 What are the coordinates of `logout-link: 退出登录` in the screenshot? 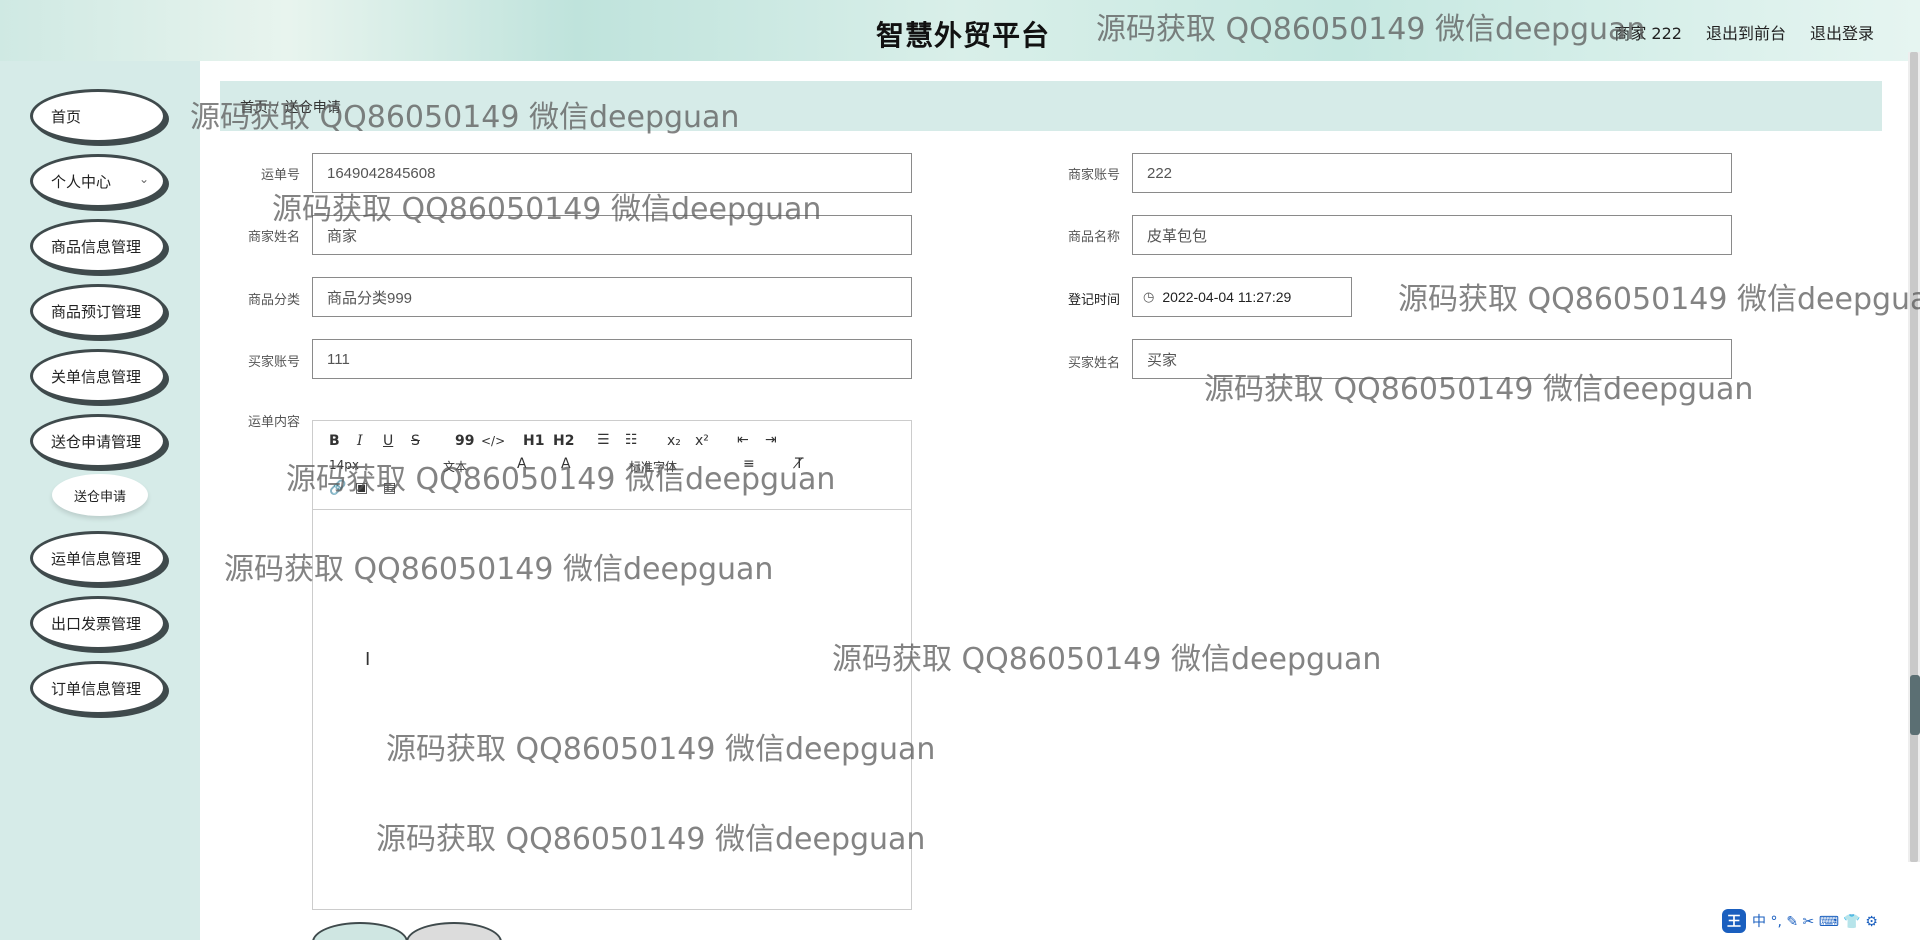 It's located at (1842, 32).